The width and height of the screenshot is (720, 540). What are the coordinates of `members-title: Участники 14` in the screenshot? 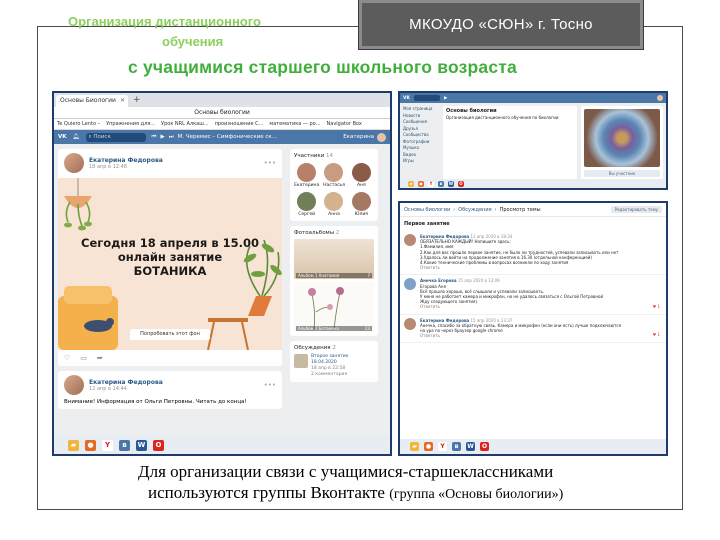 It's located at (334, 156).